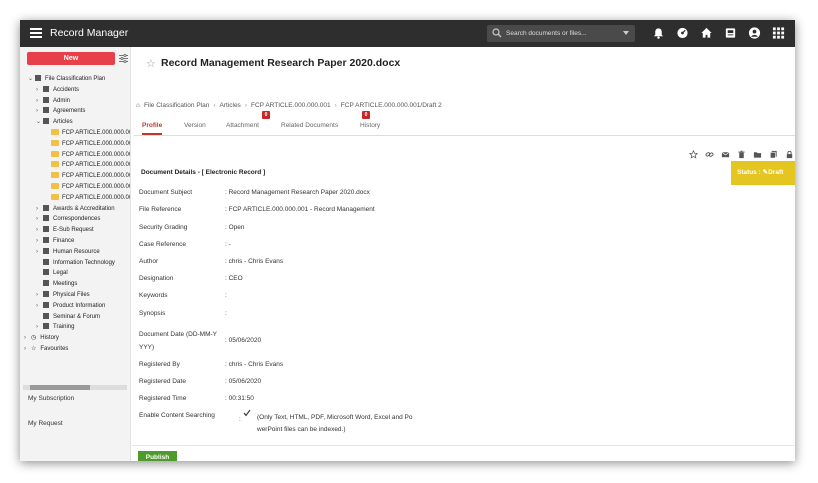 The image size is (818, 483). Describe the element at coordinates (77, 306) in the screenshot. I see `tree-item: › Product Information` at that location.